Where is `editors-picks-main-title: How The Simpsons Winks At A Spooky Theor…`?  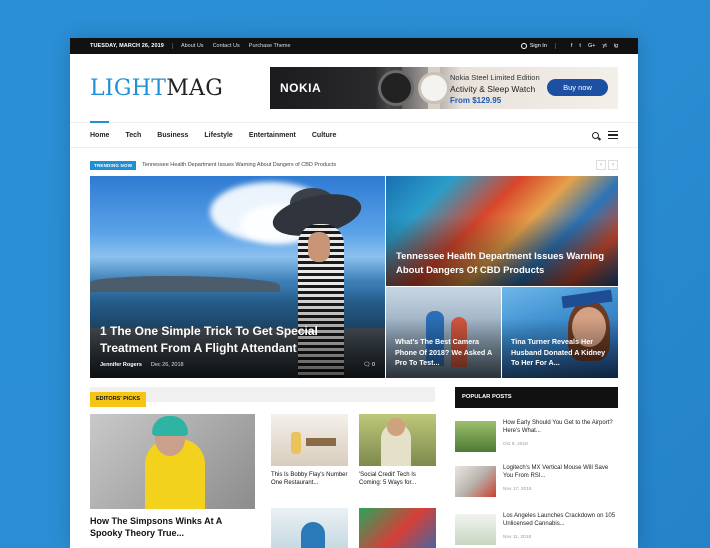 editors-picks-main-title: How The Simpsons Winks At A Spooky Theor… is located at coordinates (170, 527).